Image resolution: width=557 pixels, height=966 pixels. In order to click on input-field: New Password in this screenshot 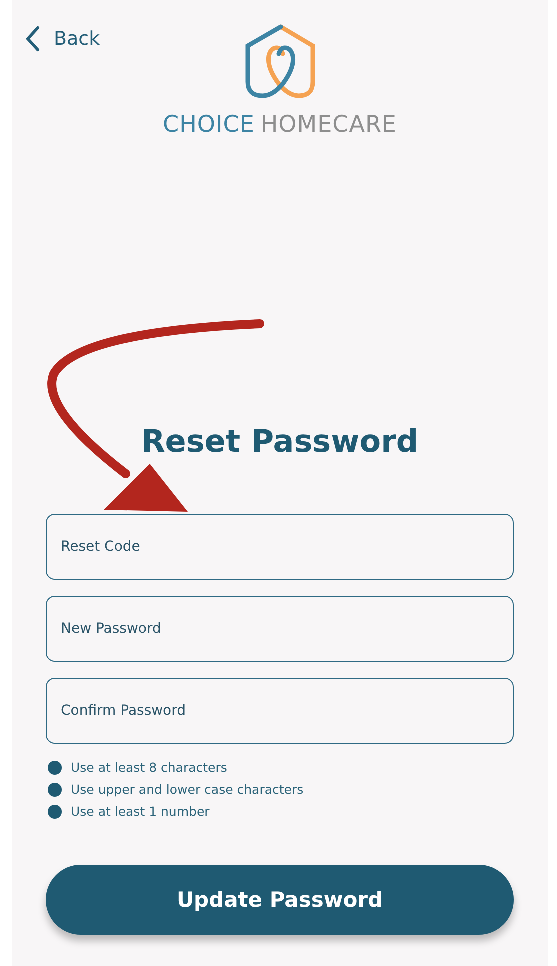, I will do `click(280, 629)`.